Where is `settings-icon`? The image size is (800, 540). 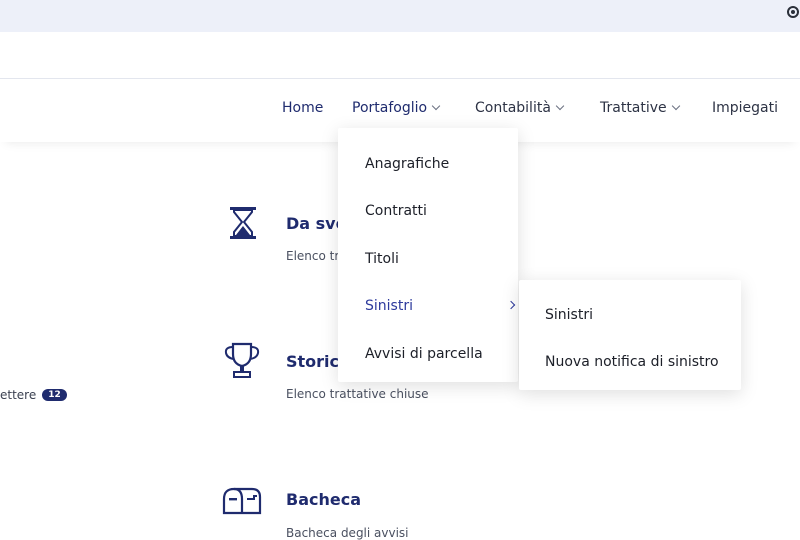
settings-icon is located at coordinates (793, 12).